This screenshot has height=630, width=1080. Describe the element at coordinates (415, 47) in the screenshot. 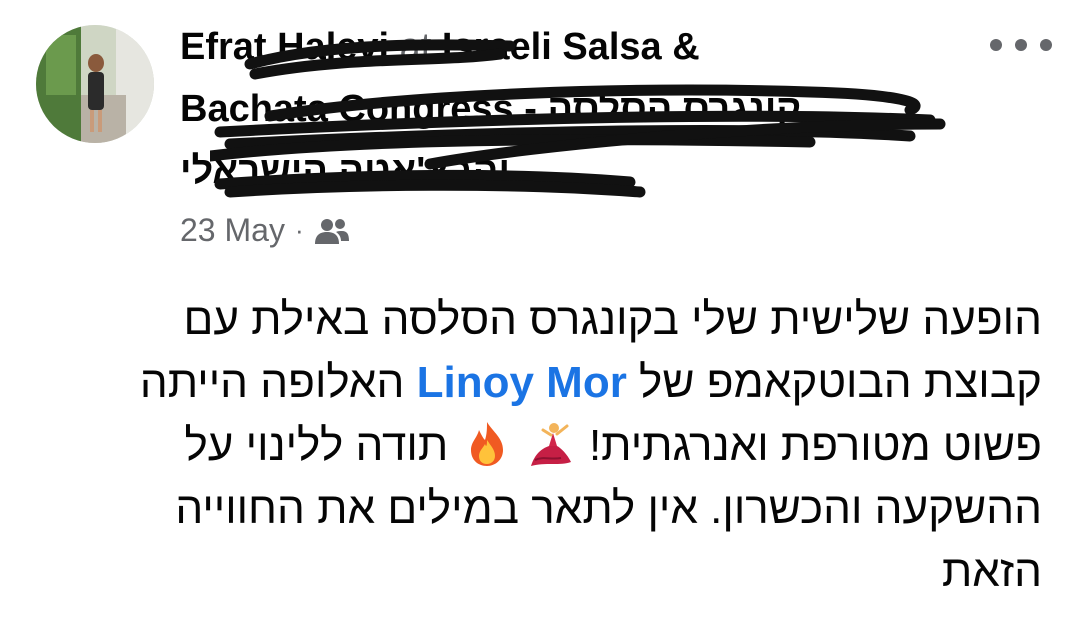

I see `at-label: at` at that location.